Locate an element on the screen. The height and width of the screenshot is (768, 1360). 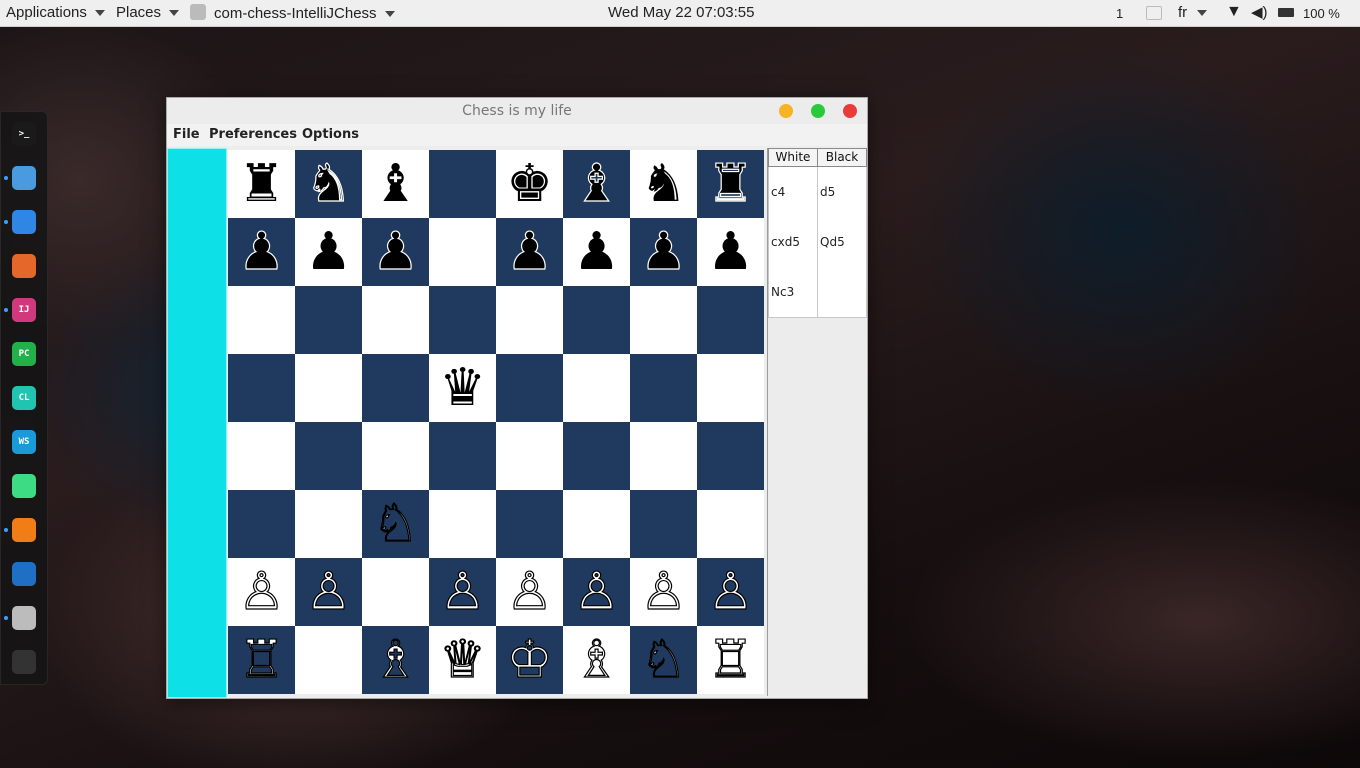
white-rook-piece: ♖ is located at coordinates (731, 659).